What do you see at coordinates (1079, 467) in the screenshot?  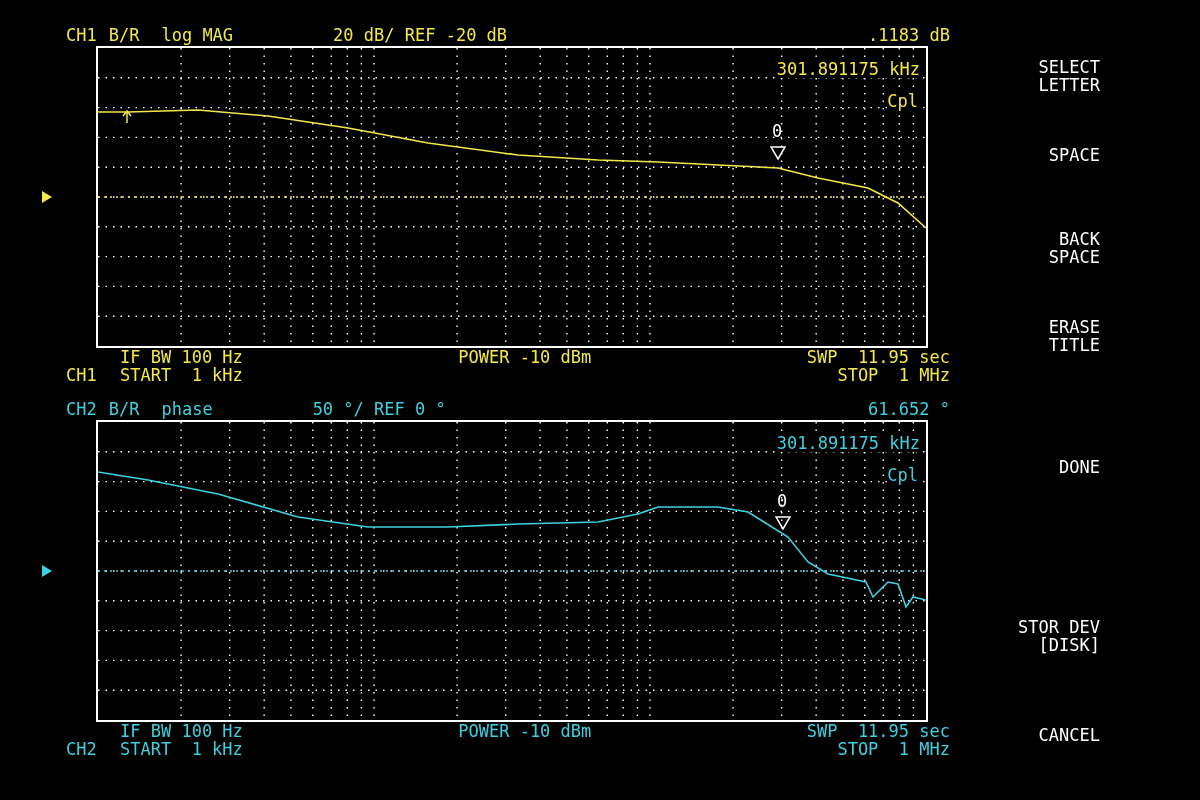 I see `softkey-label: DONE` at bounding box center [1079, 467].